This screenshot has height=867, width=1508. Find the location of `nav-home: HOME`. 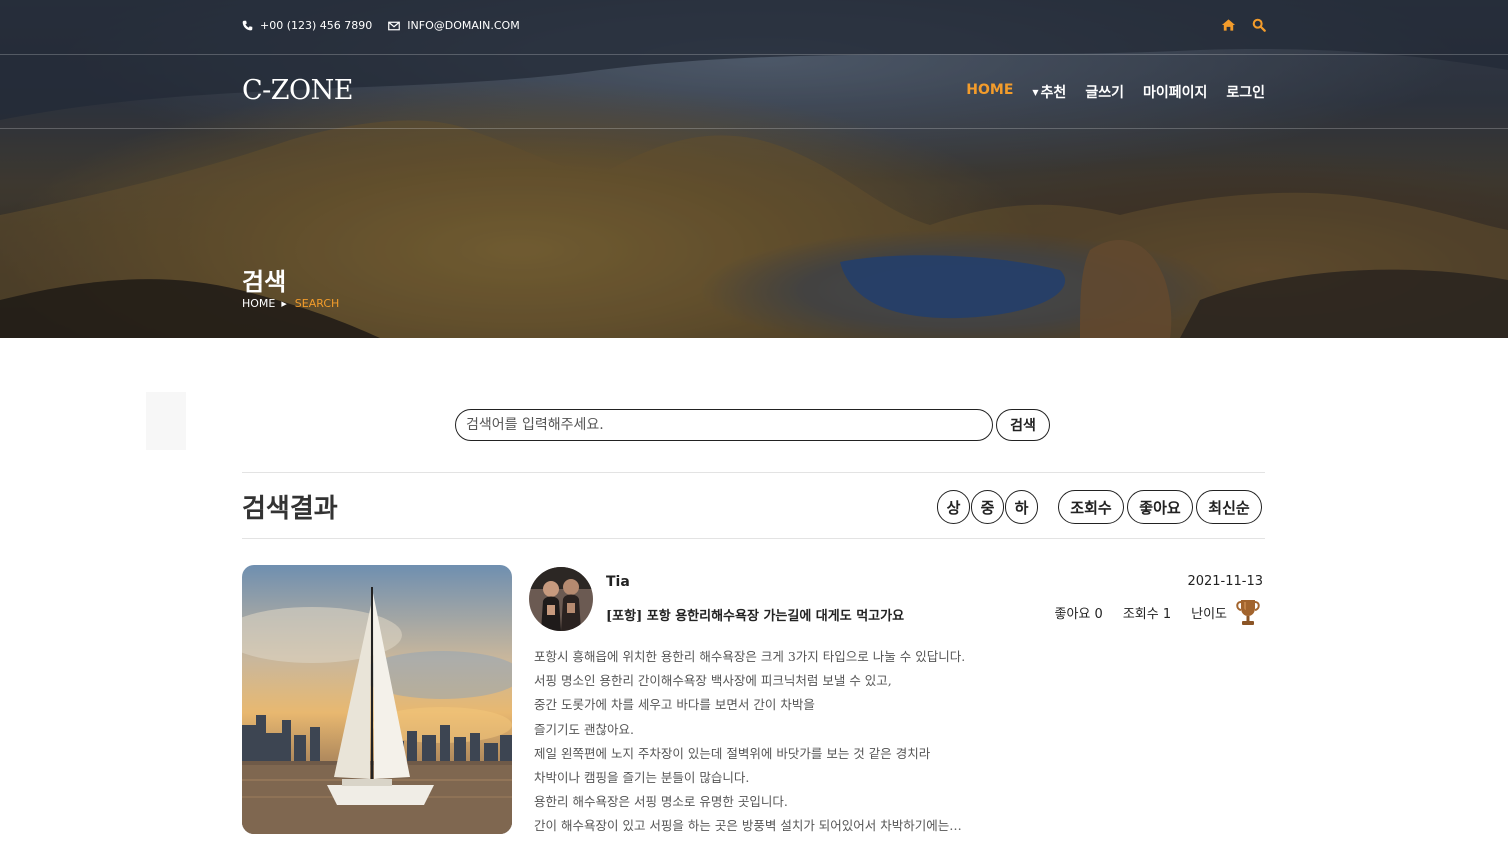

nav-home: HOME is located at coordinates (989, 92).